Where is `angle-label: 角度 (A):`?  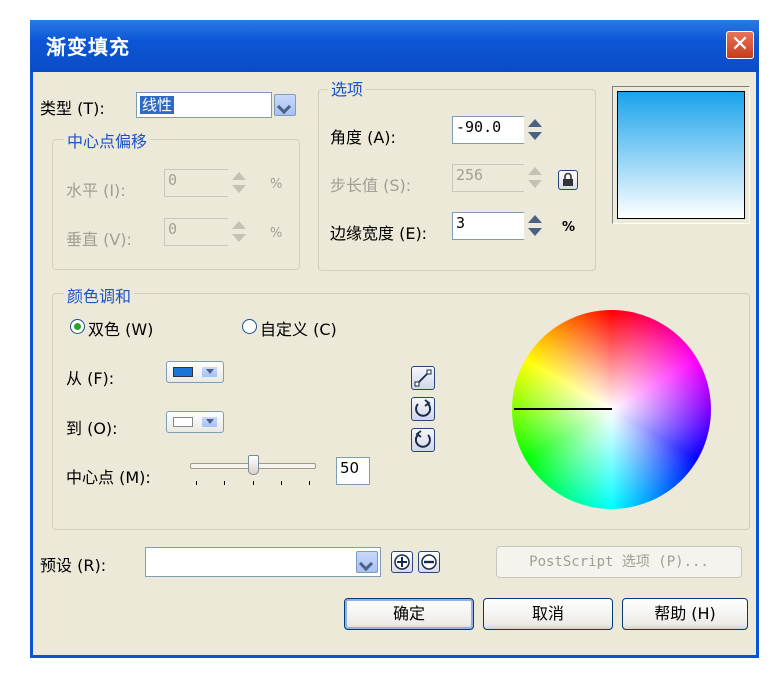 angle-label: 角度 (A): is located at coordinates (363, 137).